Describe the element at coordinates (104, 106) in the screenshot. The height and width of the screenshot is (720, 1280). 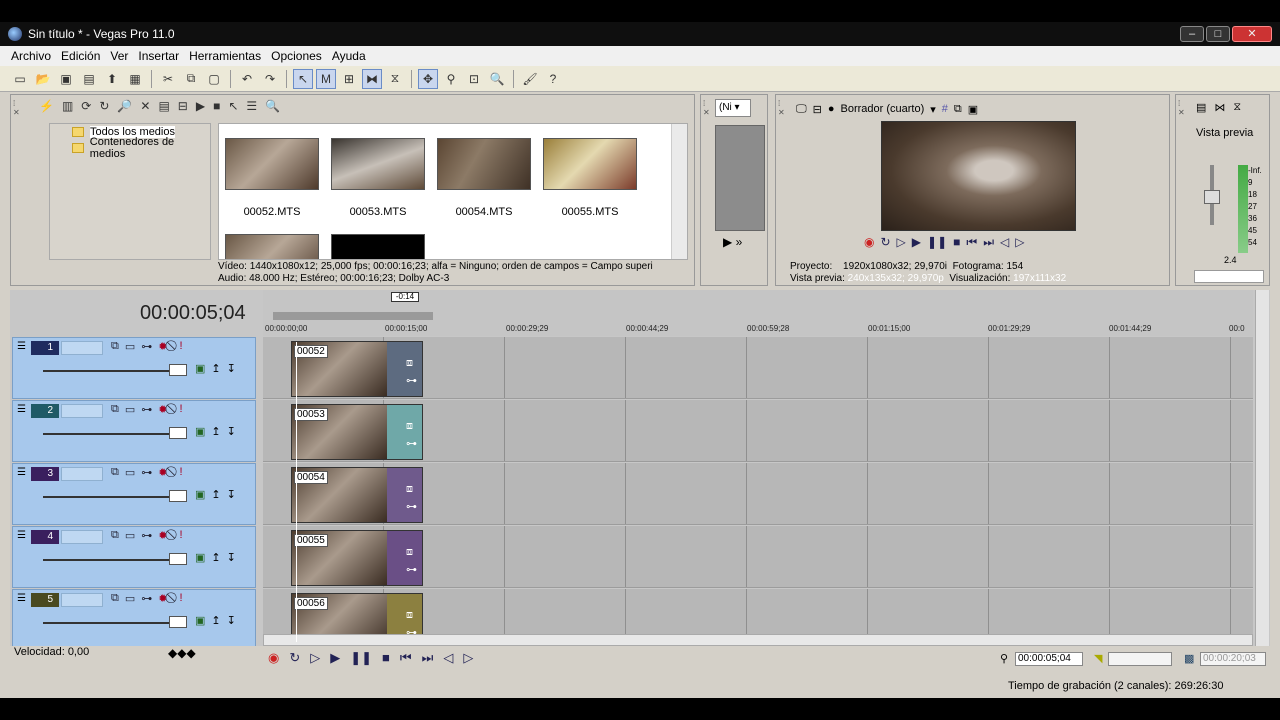
I see `refresh-icon: ↻` at that location.